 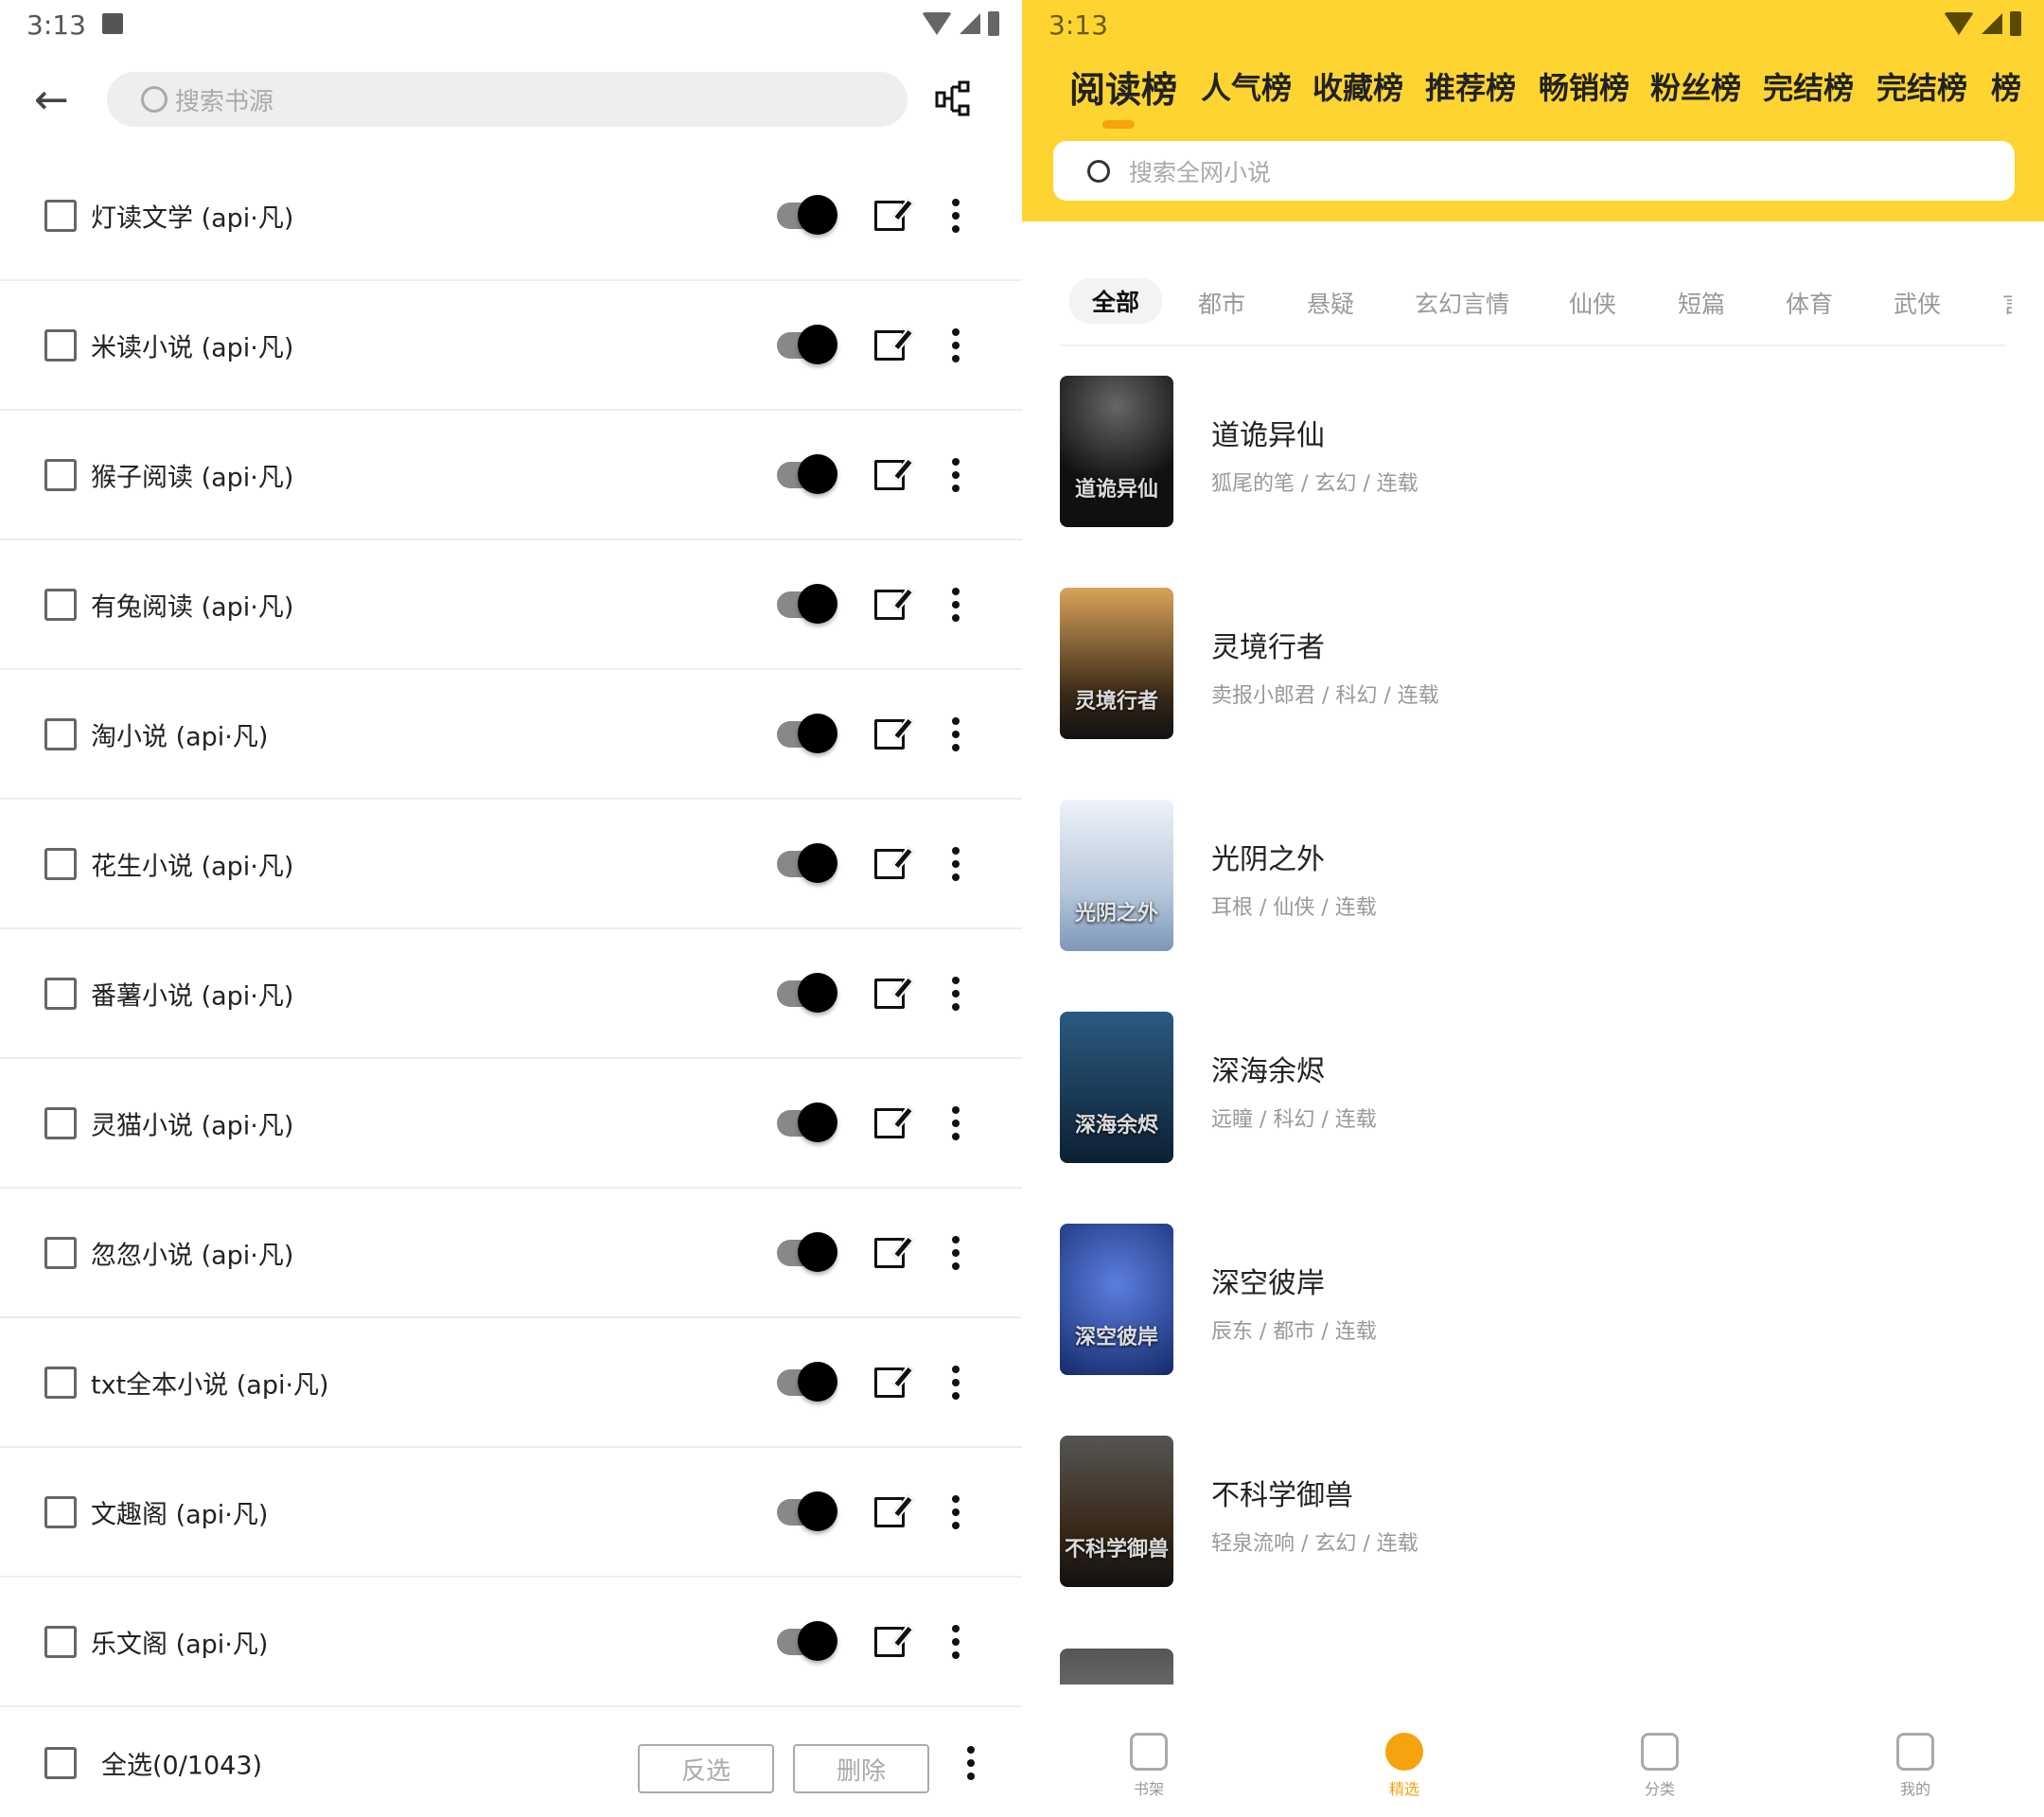 What do you see at coordinates (511, 735) in the screenshot?
I see `source-row: 淘小说 (api·凡)` at bounding box center [511, 735].